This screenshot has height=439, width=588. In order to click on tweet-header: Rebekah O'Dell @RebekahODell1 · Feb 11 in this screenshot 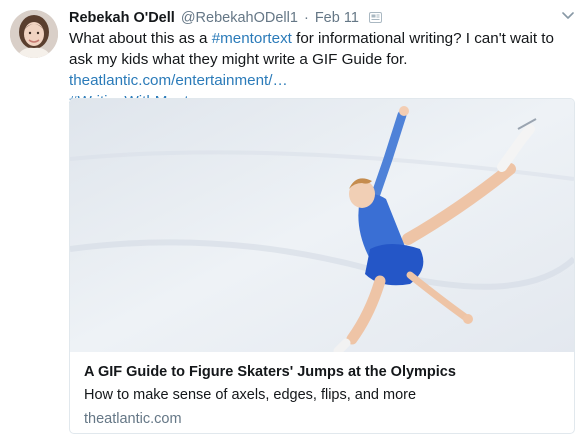, I will do `click(324, 18)`.